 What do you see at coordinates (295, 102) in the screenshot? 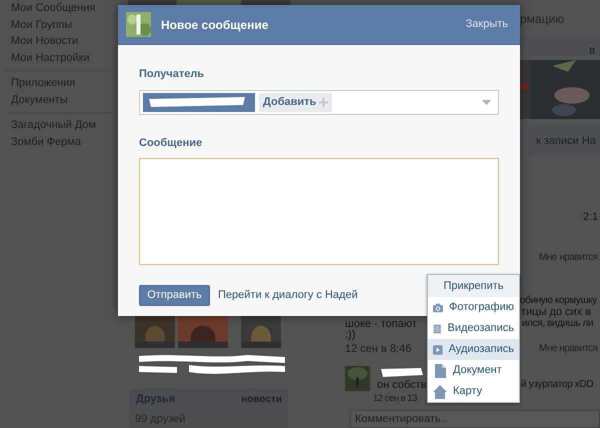
I see `add-button: Добавить` at bounding box center [295, 102].